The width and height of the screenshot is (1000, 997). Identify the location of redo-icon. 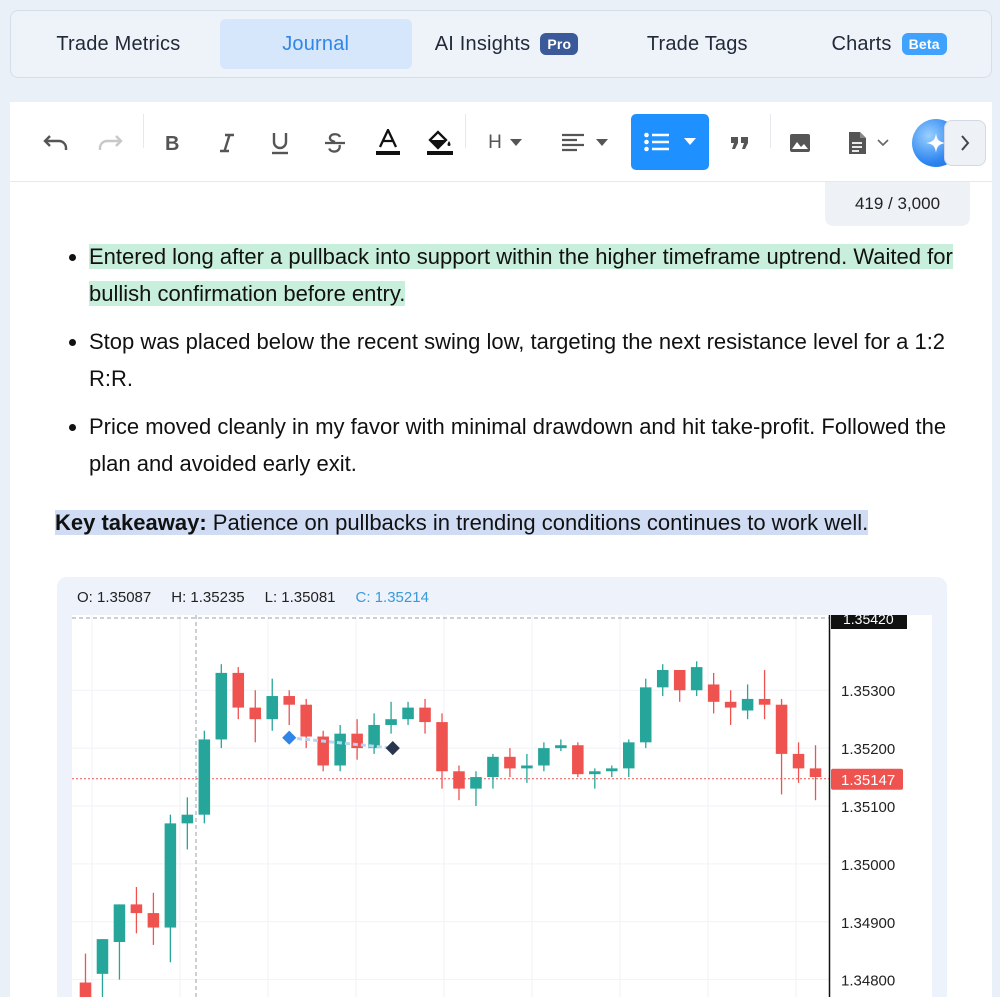
(110, 142).